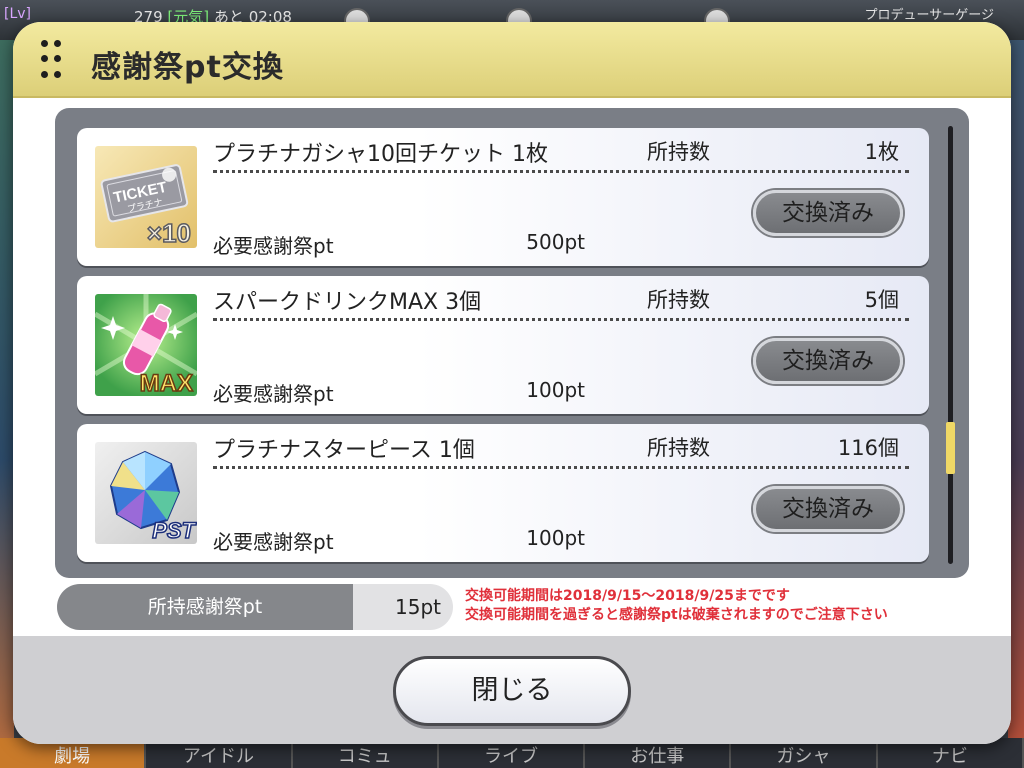  What do you see at coordinates (512, 60) in the screenshot?
I see `dialog-header: 感謝祭pt交換` at bounding box center [512, 60].